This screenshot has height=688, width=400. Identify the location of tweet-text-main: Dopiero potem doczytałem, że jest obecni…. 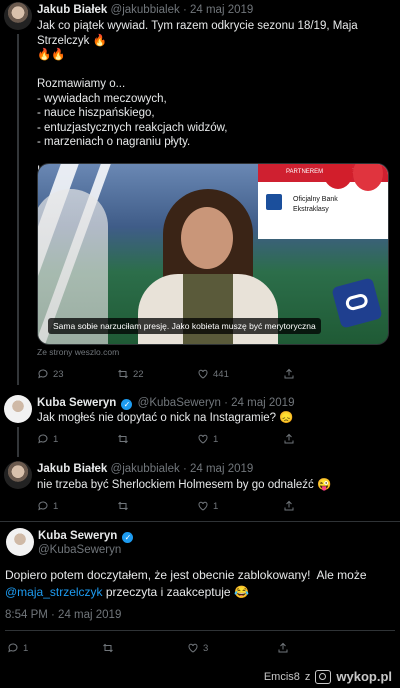
(186, 575).